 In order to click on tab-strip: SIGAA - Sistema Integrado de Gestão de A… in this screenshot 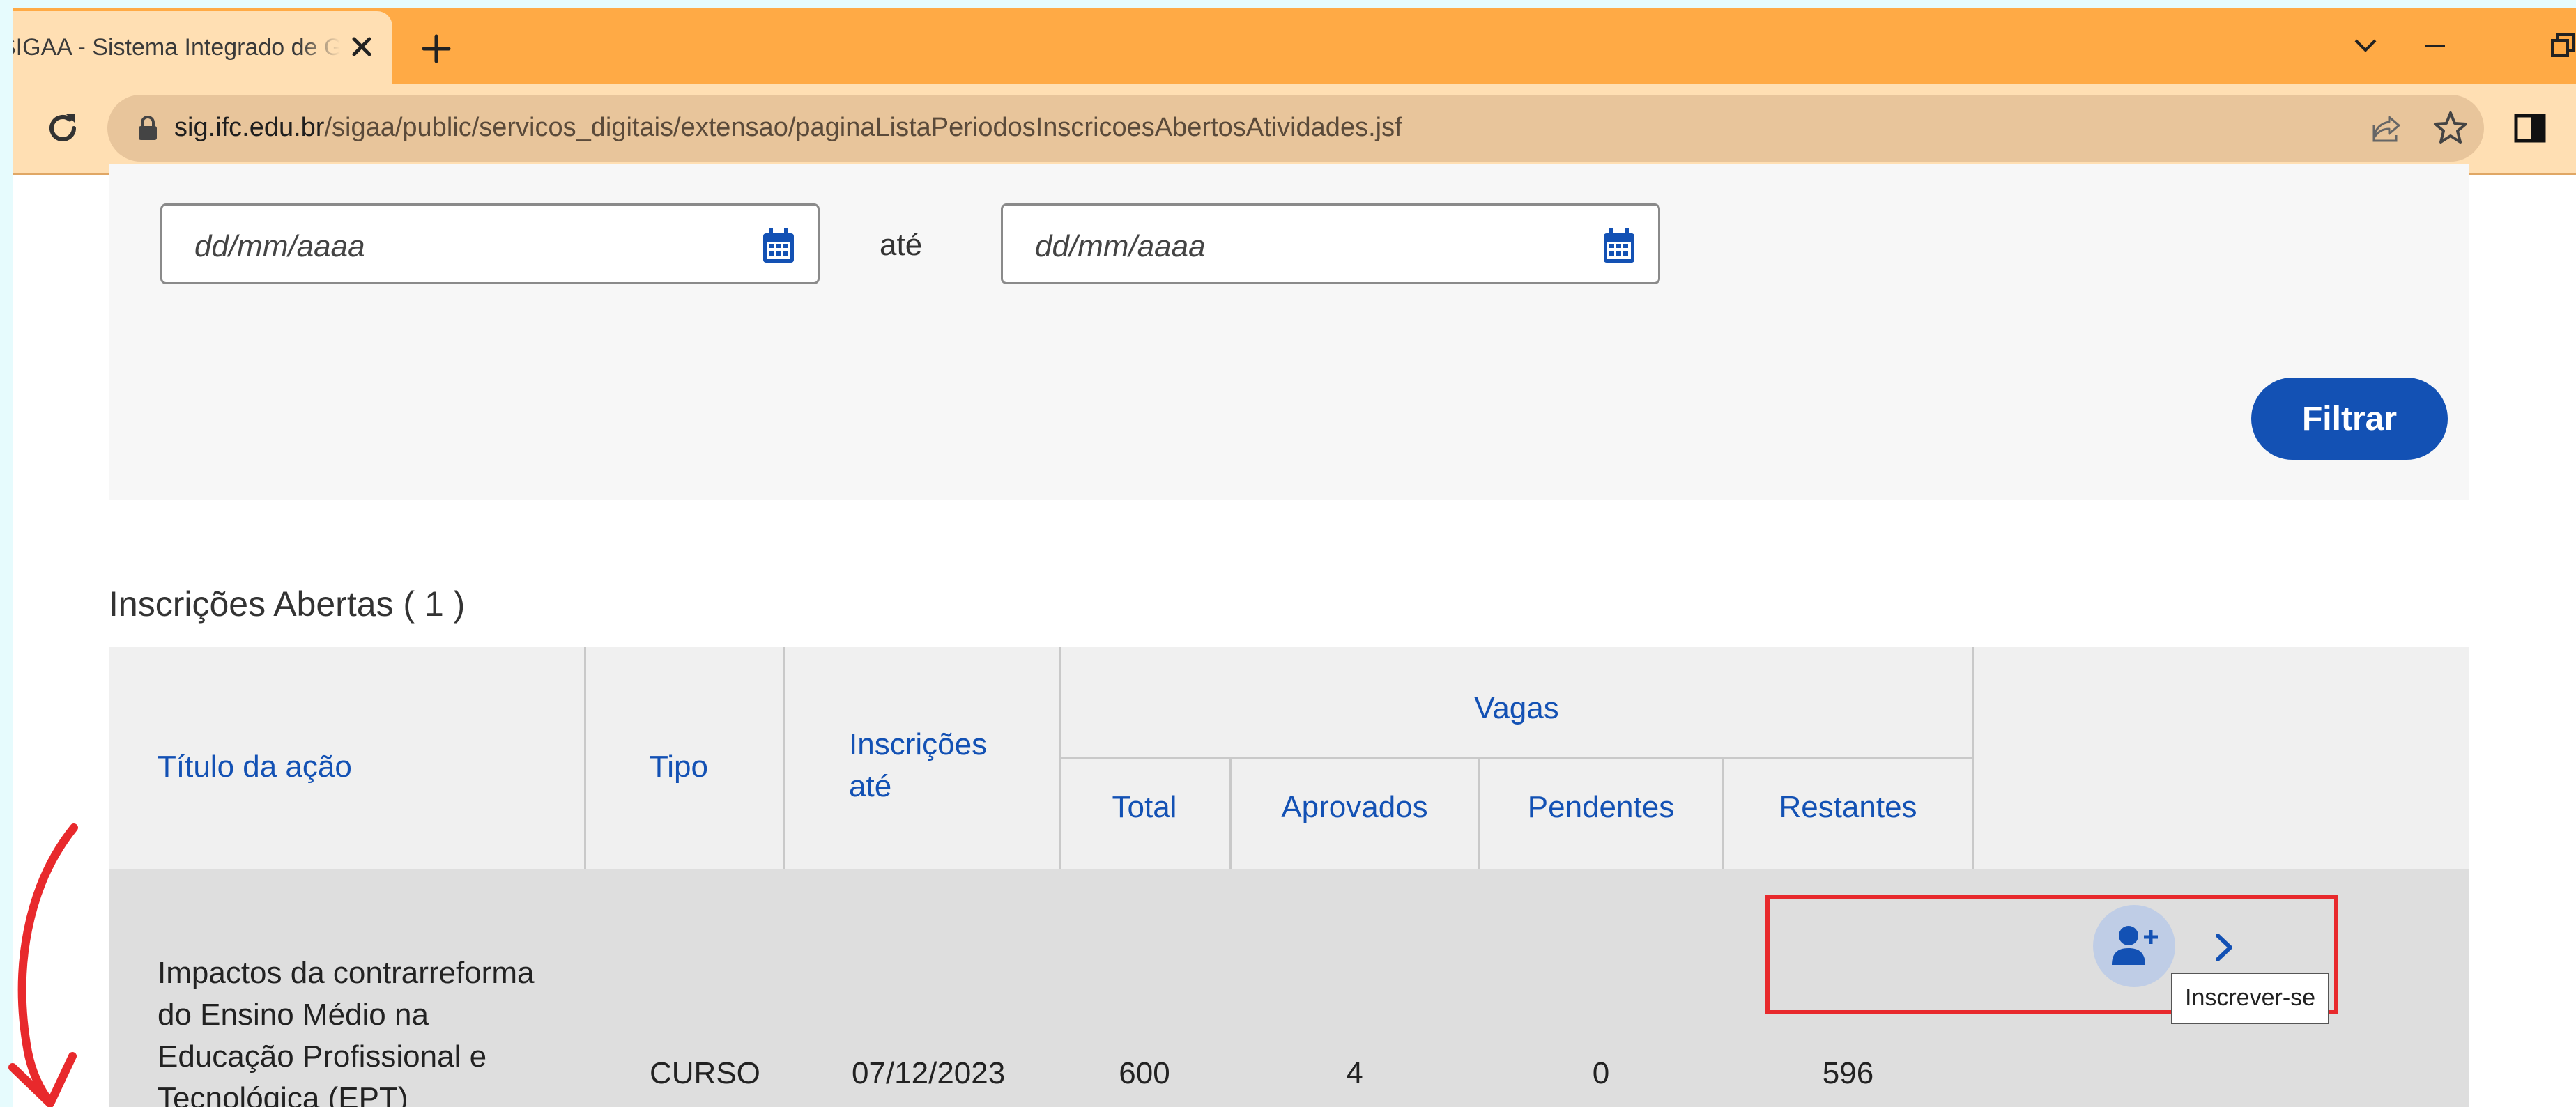, I will do `click(1294, 46)`.